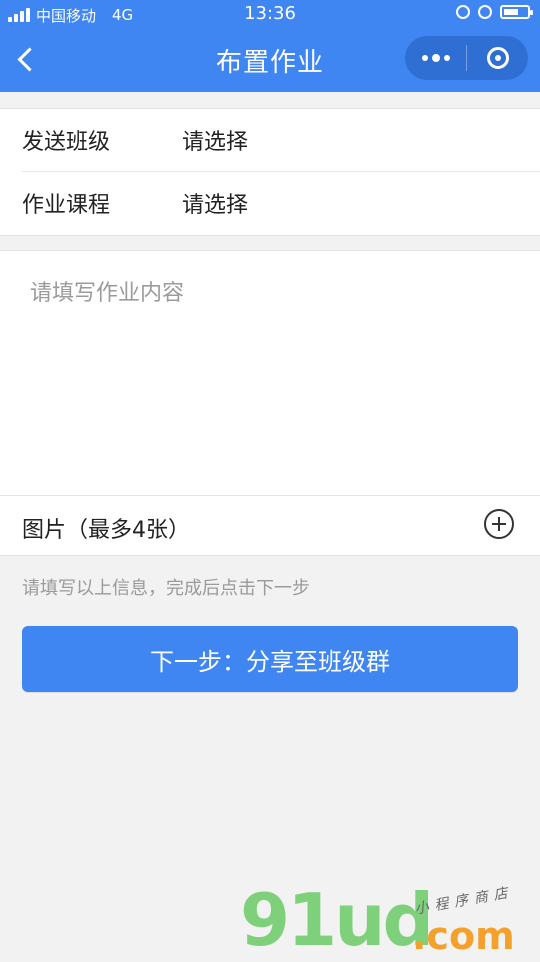 This screenshot has width=540, height=962. I want to click on battery-icon, so click(516, 12).